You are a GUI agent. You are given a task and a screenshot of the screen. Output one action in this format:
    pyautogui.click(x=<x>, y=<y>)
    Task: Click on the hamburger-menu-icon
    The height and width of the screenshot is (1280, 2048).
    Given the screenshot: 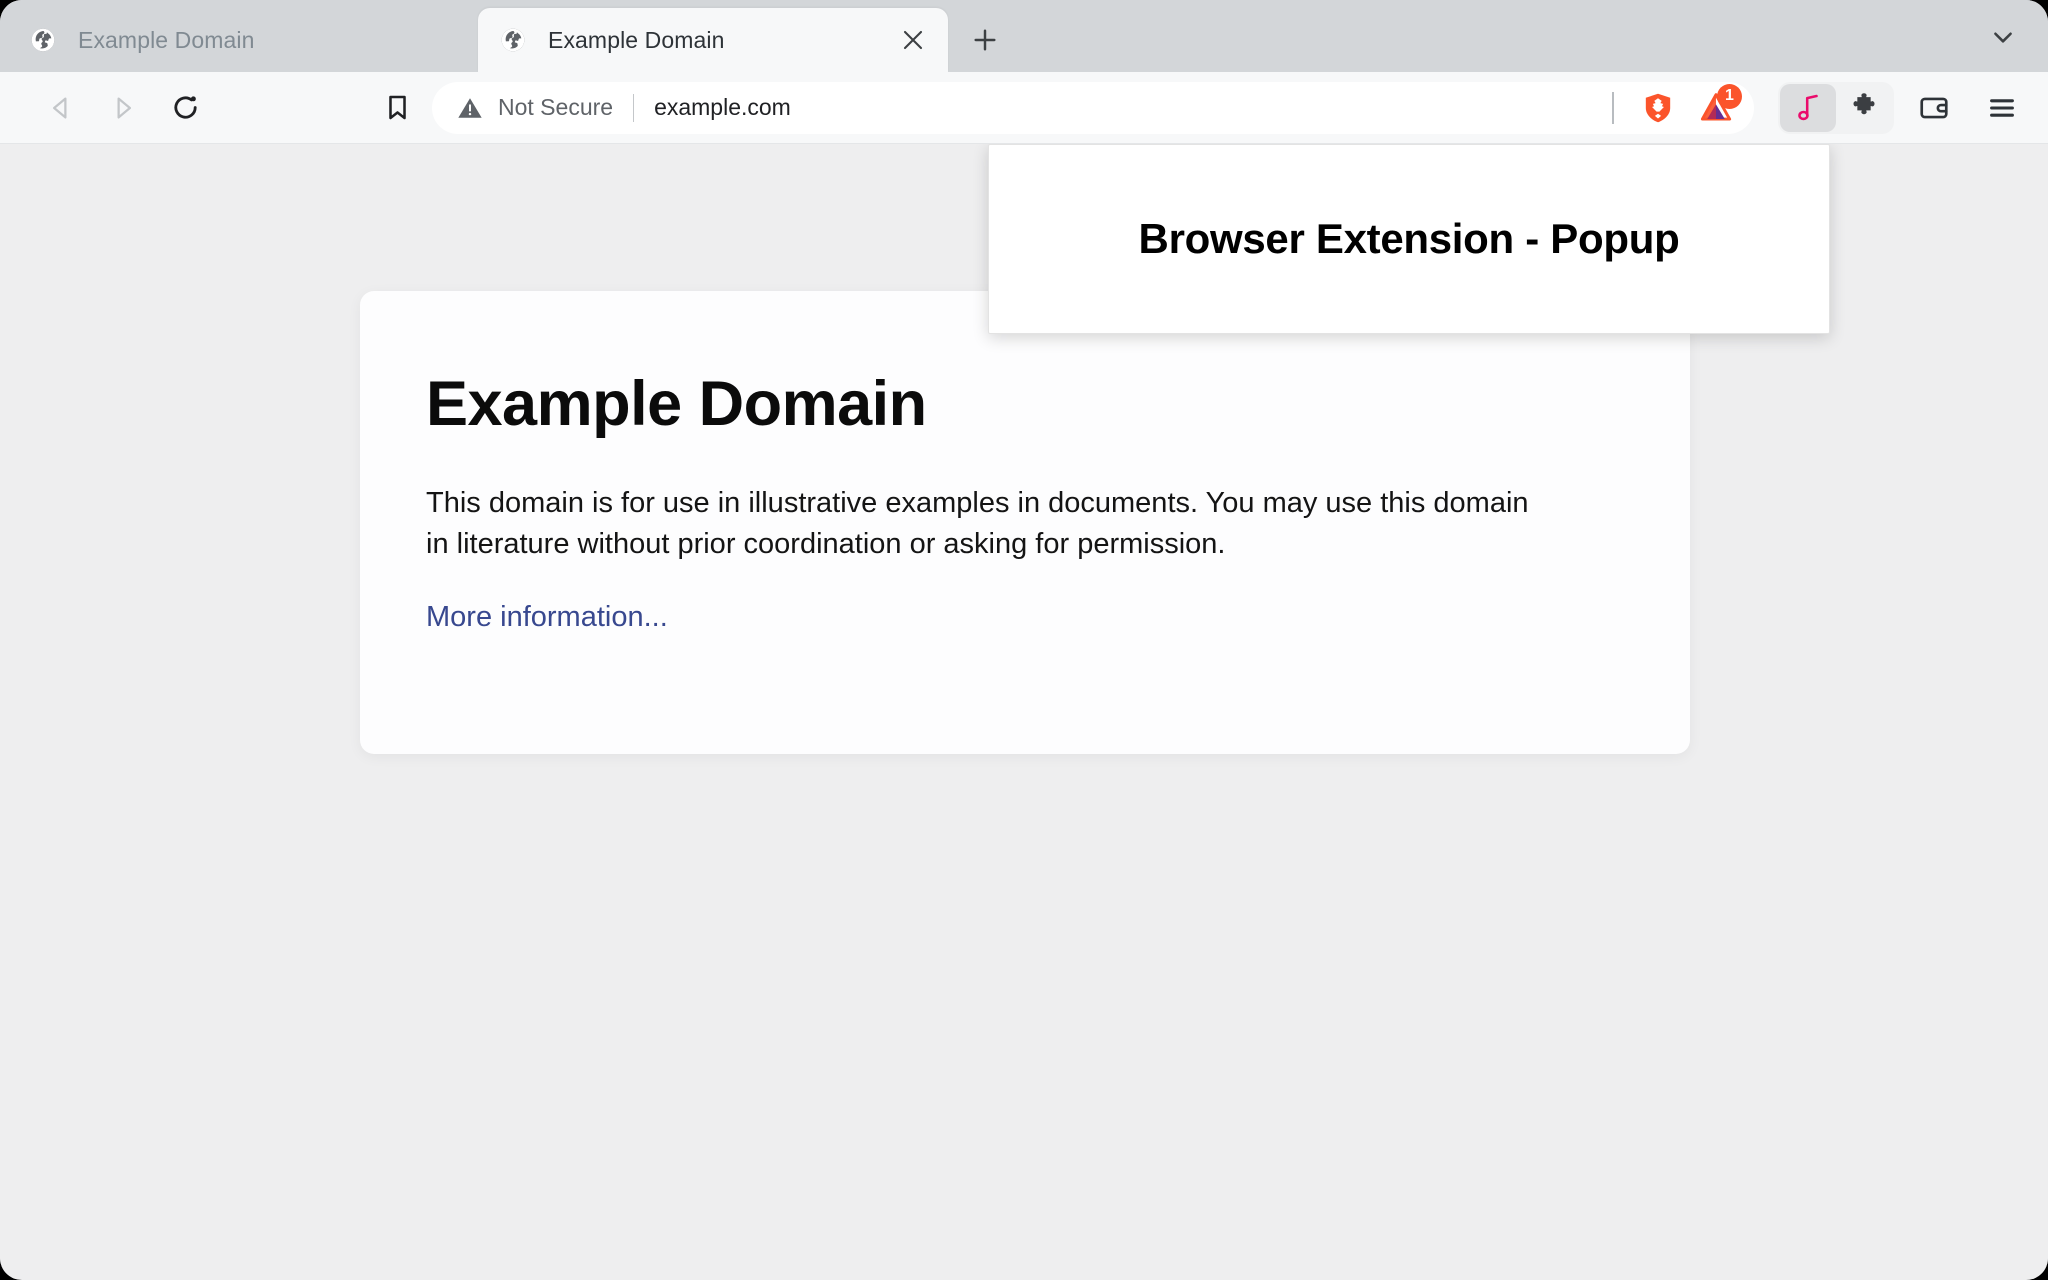 What is the action you would take?
    pyautogui.click(x=2002, y=107)
    